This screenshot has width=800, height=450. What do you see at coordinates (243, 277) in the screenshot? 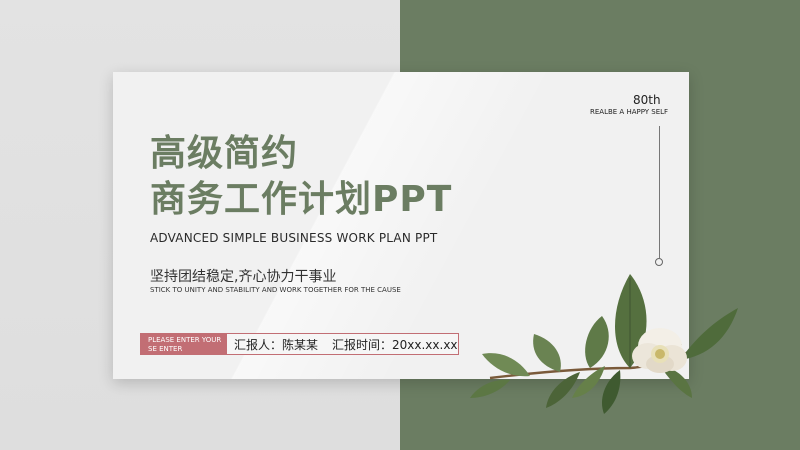
I see `slogan-chinese: 坚持团结稳定,齐心协力干事业` at bounding box center [243, 277].